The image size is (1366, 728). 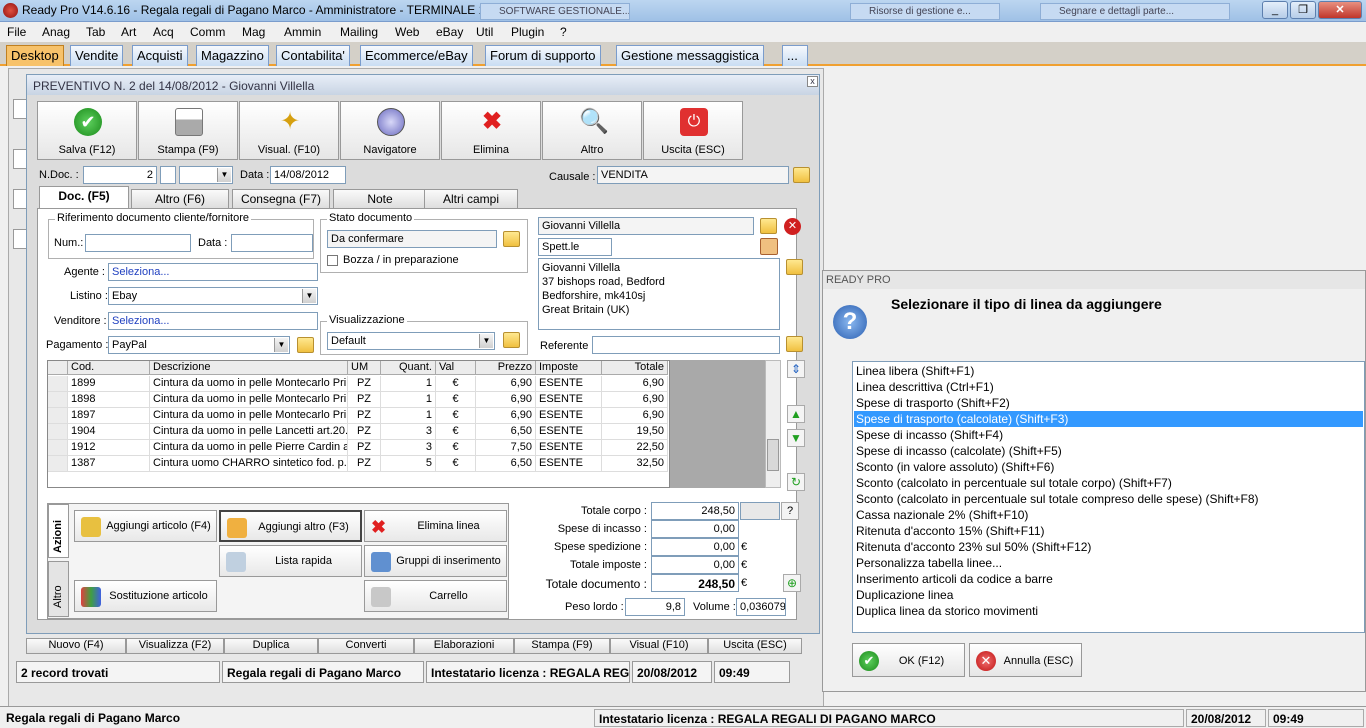 What do you see at coordinates (249, 368) in the screenshot?
I see `column-header: Descrizione` at bounding box center [249, 368].